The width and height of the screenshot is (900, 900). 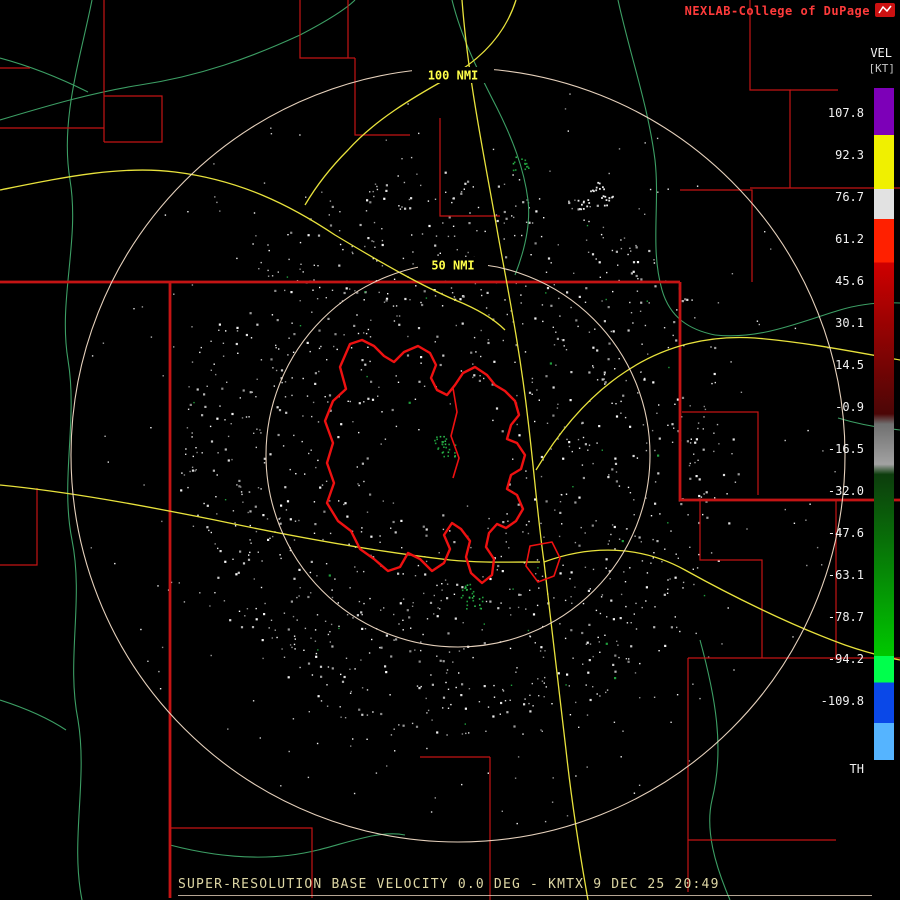 I want to click on caption-underline, so click(x=525, y=895).